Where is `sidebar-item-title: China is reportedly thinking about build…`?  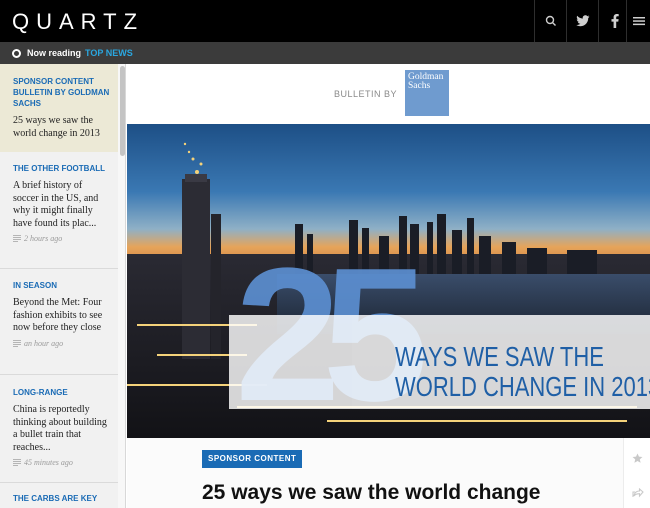 sidebar-item-title: China is reportedly thinking about build… is located at coordinates (60, 428).